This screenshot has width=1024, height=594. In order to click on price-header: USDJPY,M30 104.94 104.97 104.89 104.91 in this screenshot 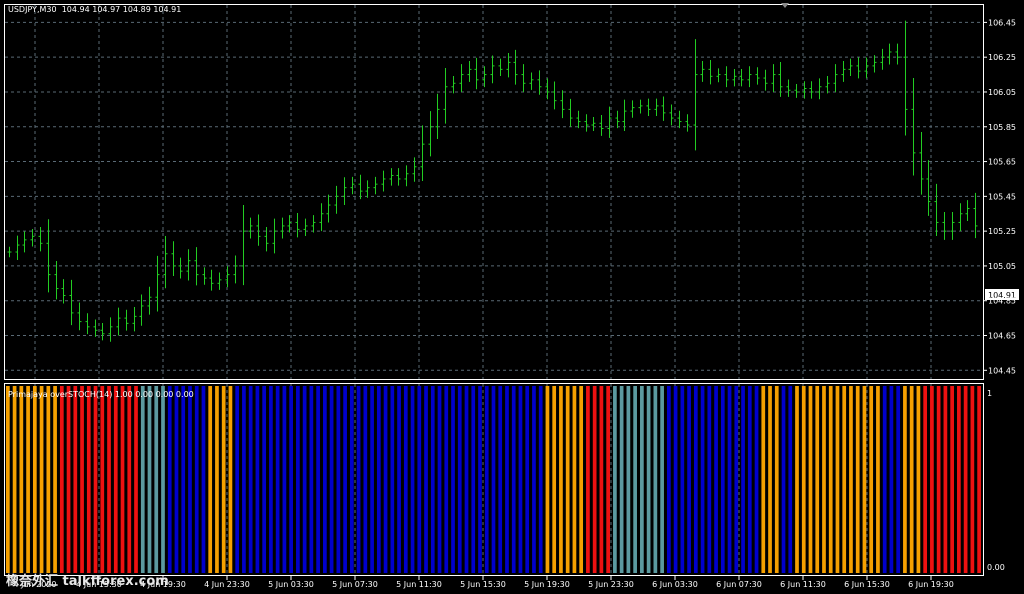, I will do `click(94, 9)`.